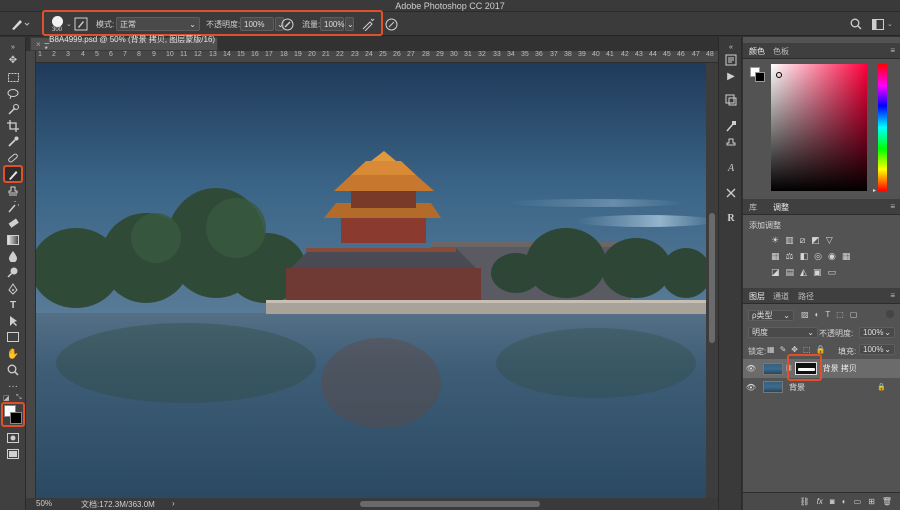 Image resolution: width=900 pixels, height=510 pixels. I want to click on clone-stamp-tool-icon, so click(13, 191).